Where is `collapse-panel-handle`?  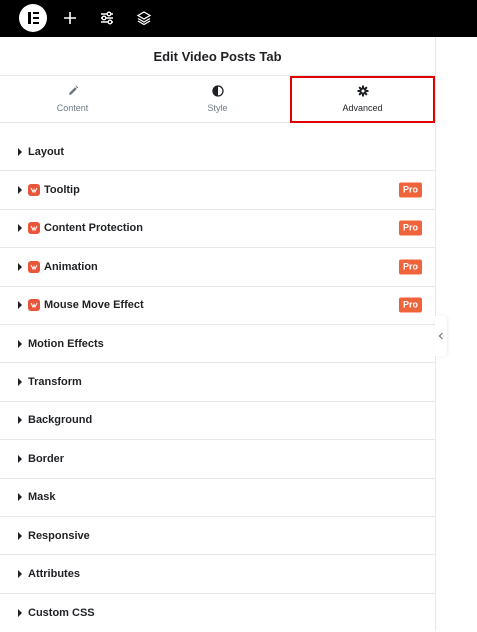 collapse-panel-handle is located at coordinates (441, 336).